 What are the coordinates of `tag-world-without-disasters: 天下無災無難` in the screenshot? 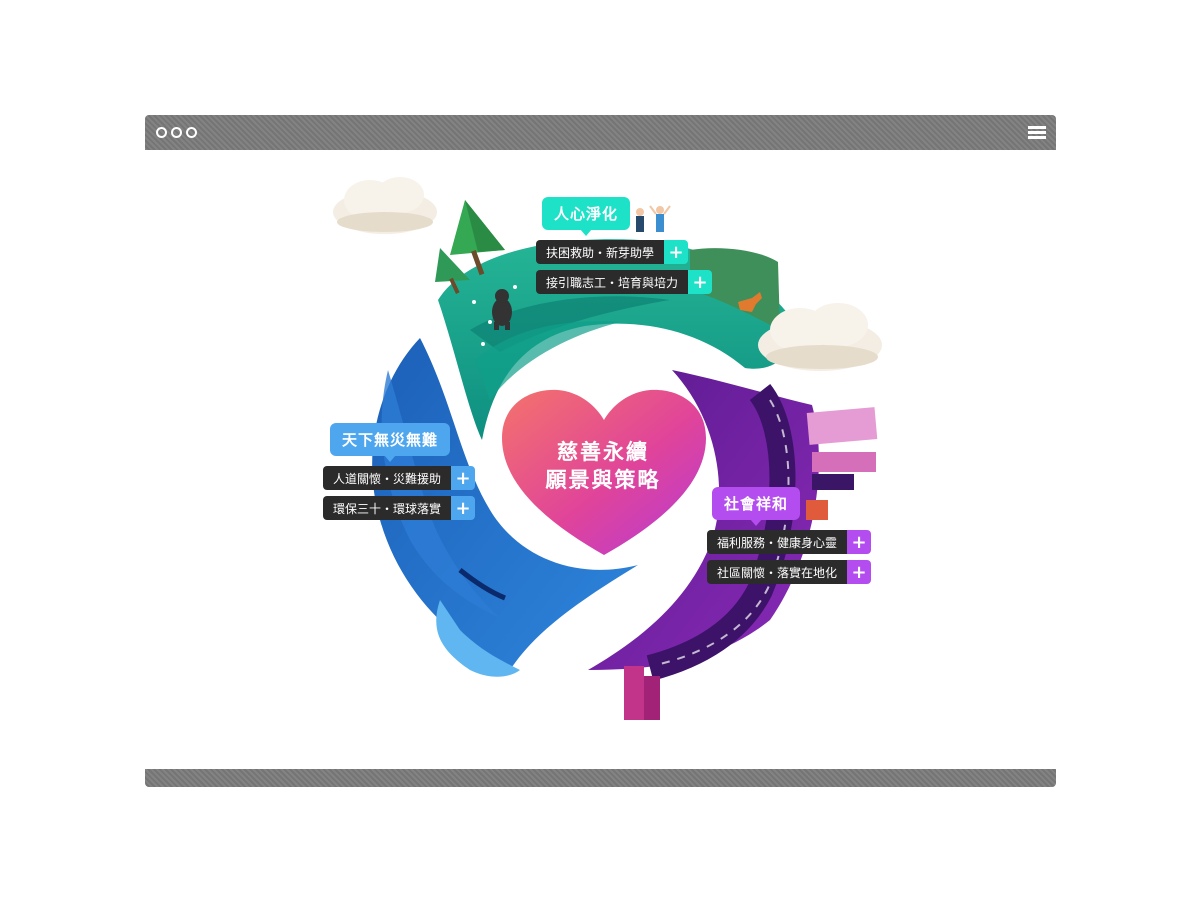 It's located at (390, 442).